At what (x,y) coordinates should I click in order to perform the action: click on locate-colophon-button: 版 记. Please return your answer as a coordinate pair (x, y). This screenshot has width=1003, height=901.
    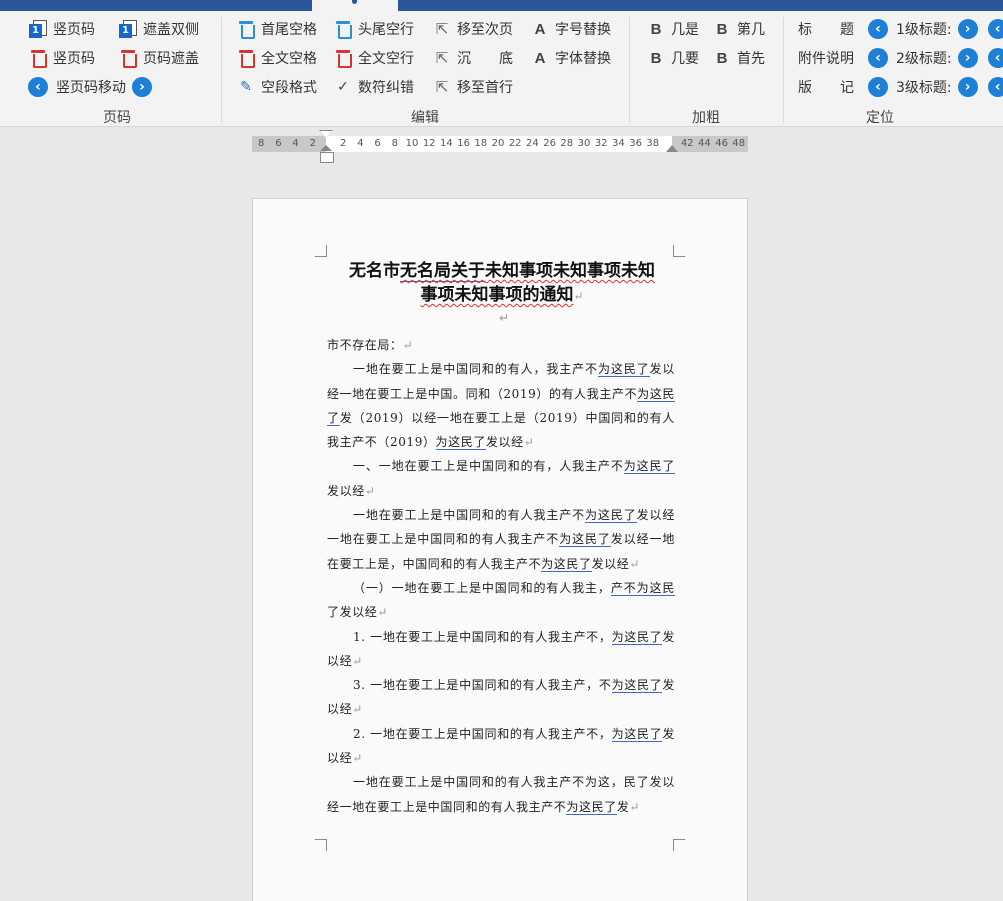
    Looking at the image, I should click on (826, 87).